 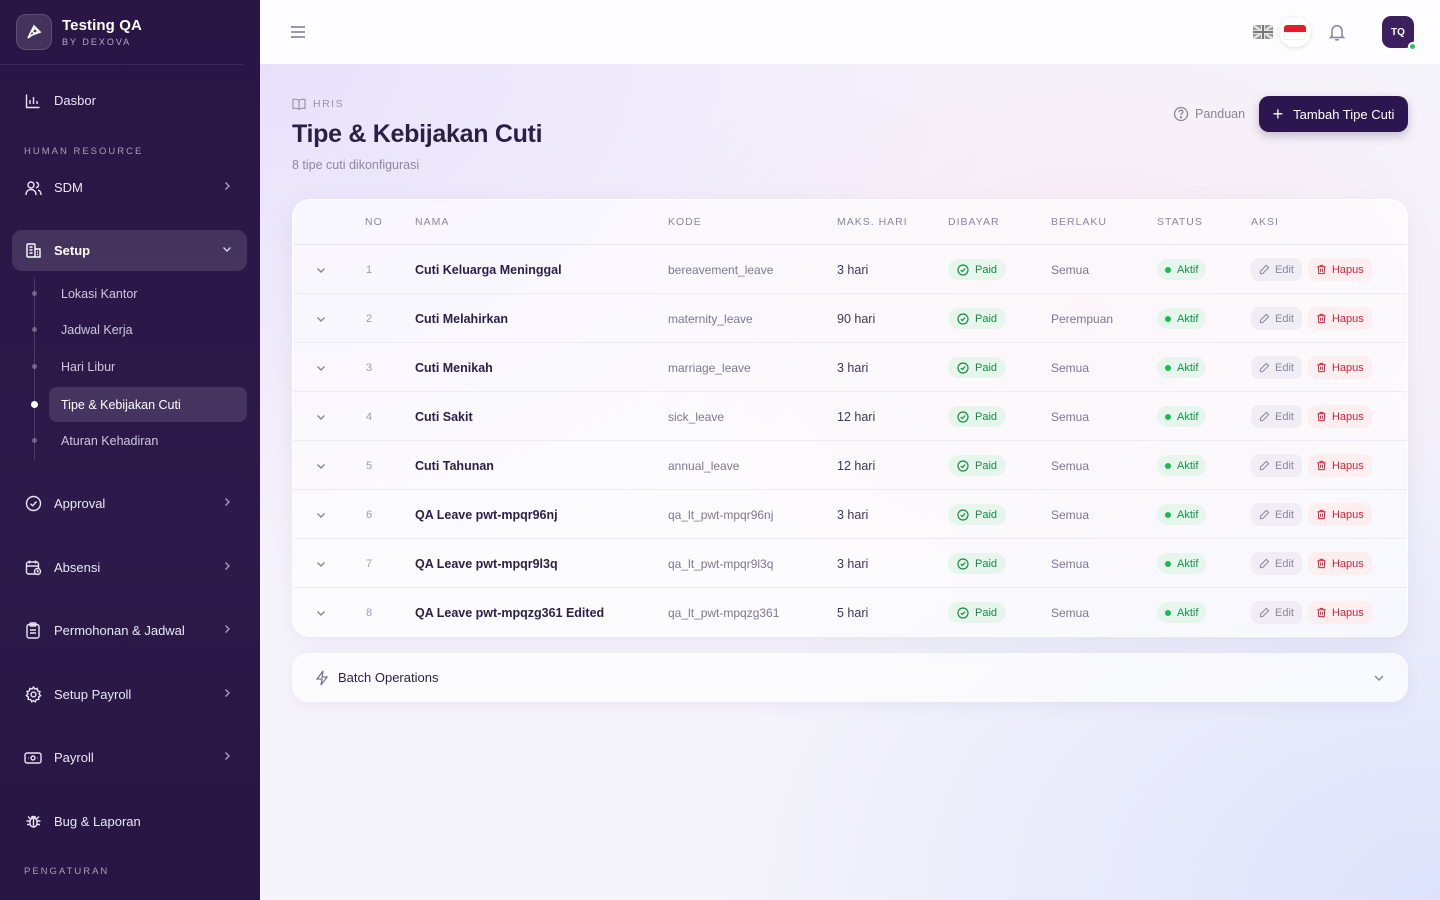 What do you see at coordinates (102, 25) in the screenshot?
I see `brand-title: Testing QA` at bounding box center [102, 25].